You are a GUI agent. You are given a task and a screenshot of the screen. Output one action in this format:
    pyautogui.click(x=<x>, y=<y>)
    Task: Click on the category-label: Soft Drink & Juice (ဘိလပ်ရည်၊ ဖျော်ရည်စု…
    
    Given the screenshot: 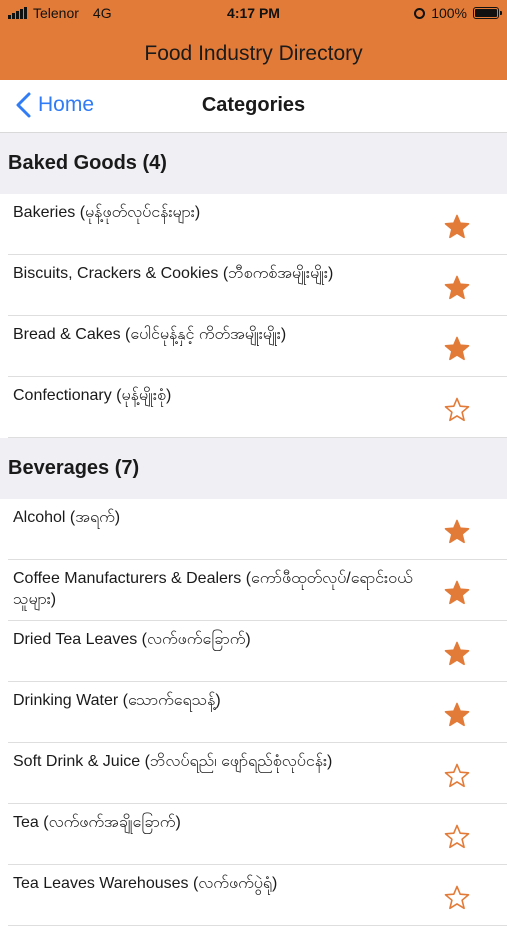 What is the action you would take?
    pyautogui.click(x=173, y=761)
    